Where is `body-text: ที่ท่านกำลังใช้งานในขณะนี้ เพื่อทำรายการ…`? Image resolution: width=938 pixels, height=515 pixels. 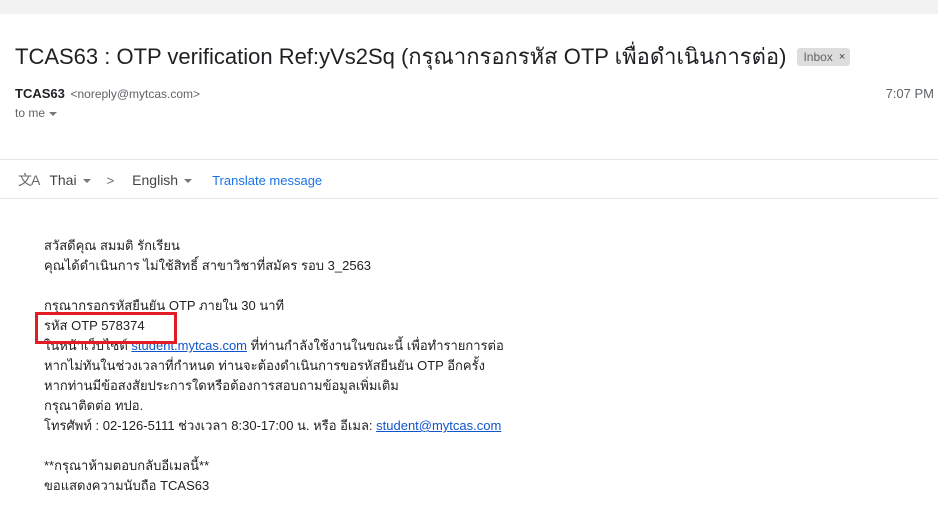
body-text: ที่ท่านกำลังใช้งานในขณะนี้ เพื่อทำรายการ… is located at coordinates (375, 345).